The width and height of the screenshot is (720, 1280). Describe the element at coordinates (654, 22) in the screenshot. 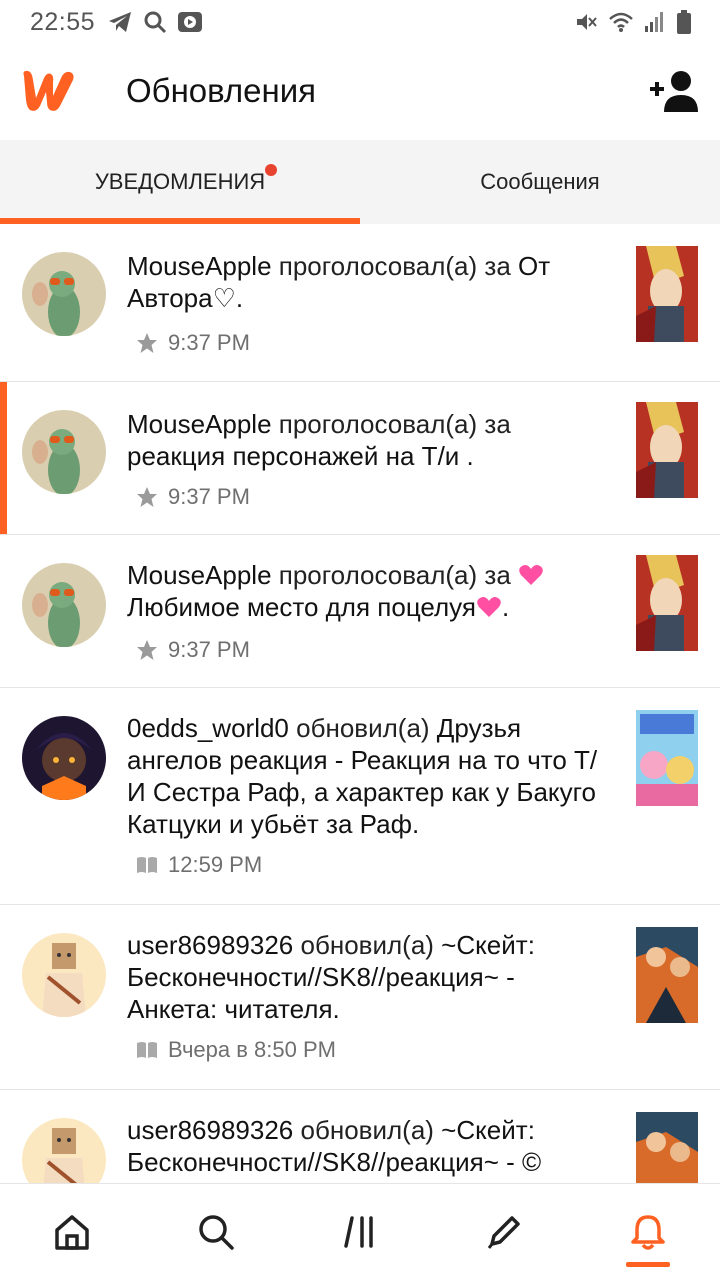

I see `signal-icon` at that location.